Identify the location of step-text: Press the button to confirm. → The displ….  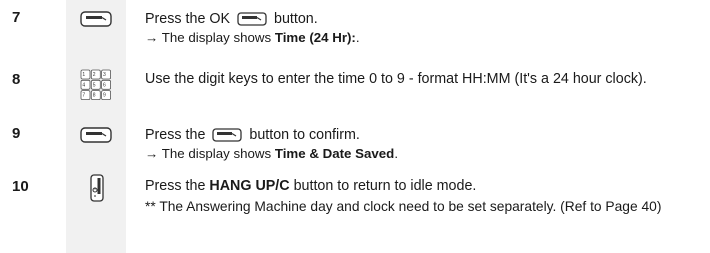
(272, 144).